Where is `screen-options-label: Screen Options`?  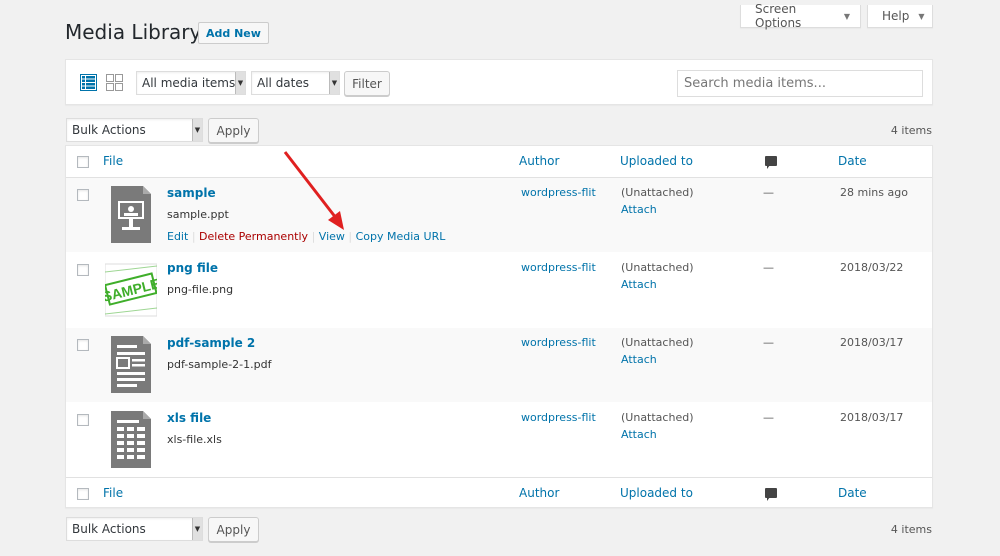
screen-options-label: Screen Options is located at coordinates (778, 16).